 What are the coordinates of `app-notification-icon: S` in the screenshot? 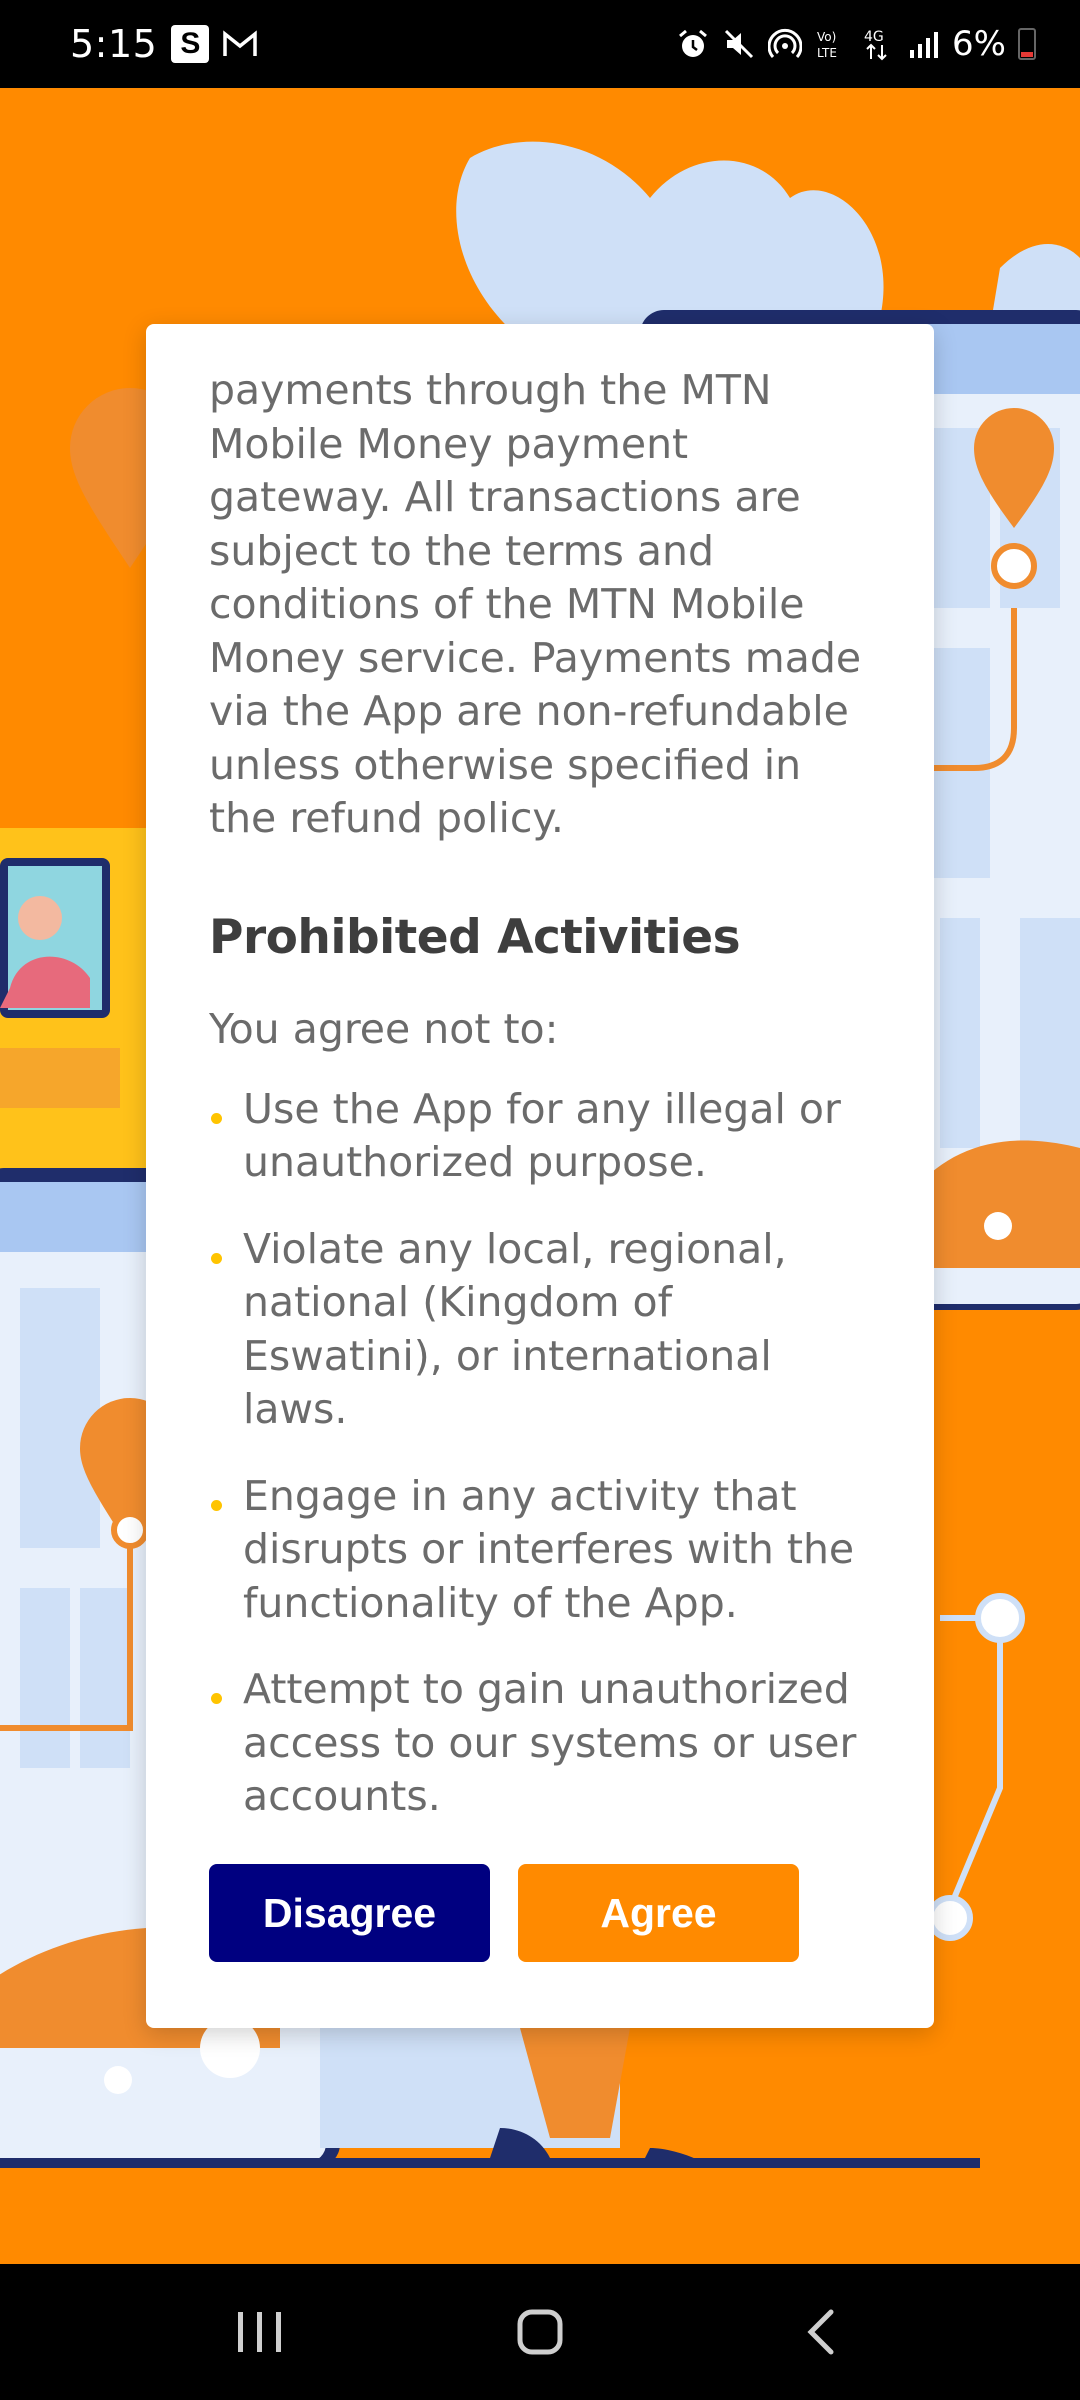 It's located at (190, 44).